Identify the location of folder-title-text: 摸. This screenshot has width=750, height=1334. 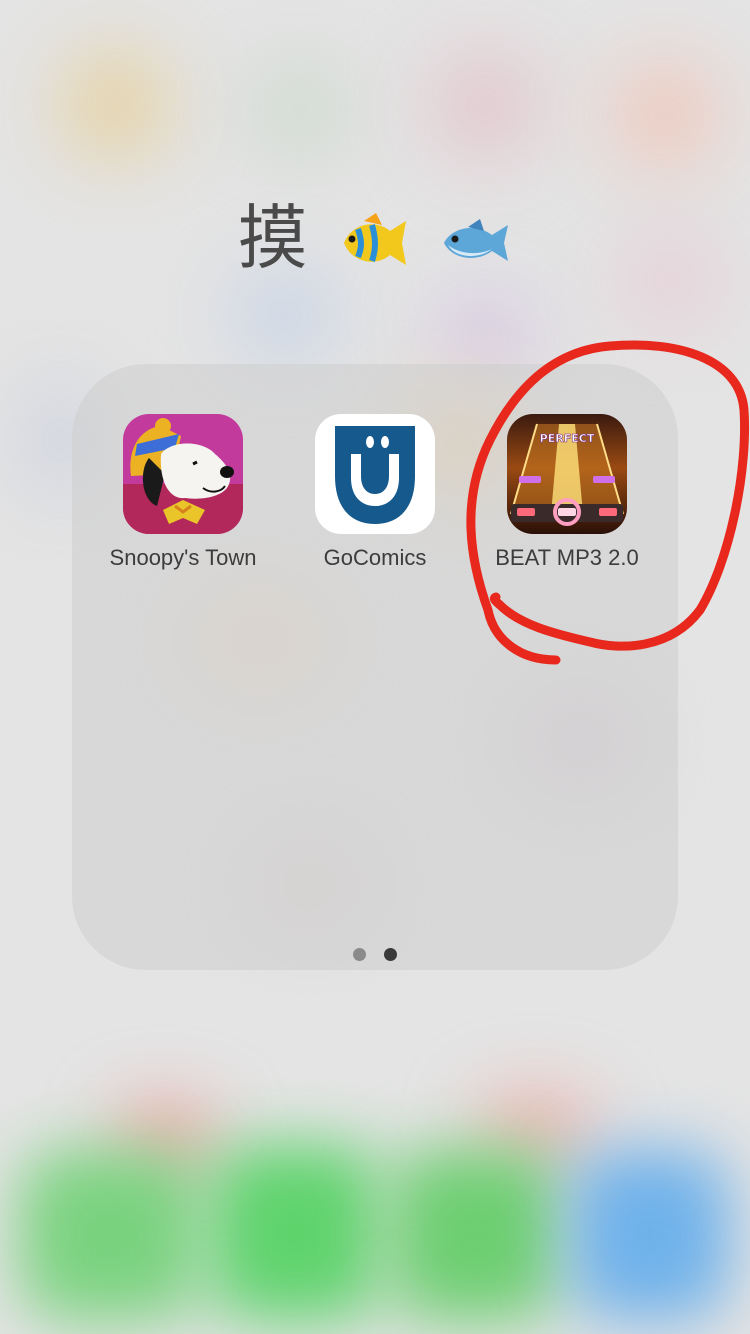
(272, 238).